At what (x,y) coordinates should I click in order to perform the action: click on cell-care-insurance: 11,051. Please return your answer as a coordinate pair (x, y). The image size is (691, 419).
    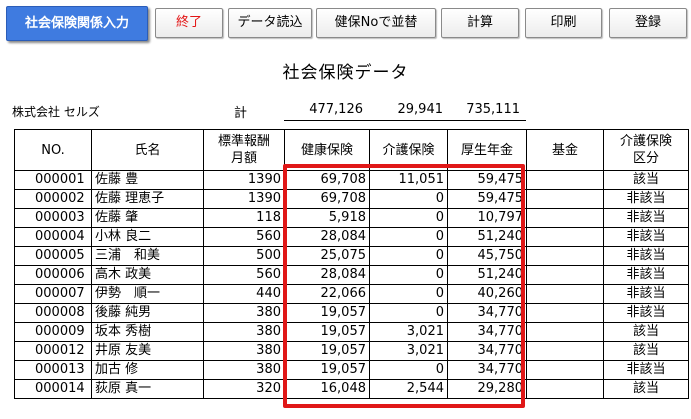
    Looking at the image, I should click on (408, 180).